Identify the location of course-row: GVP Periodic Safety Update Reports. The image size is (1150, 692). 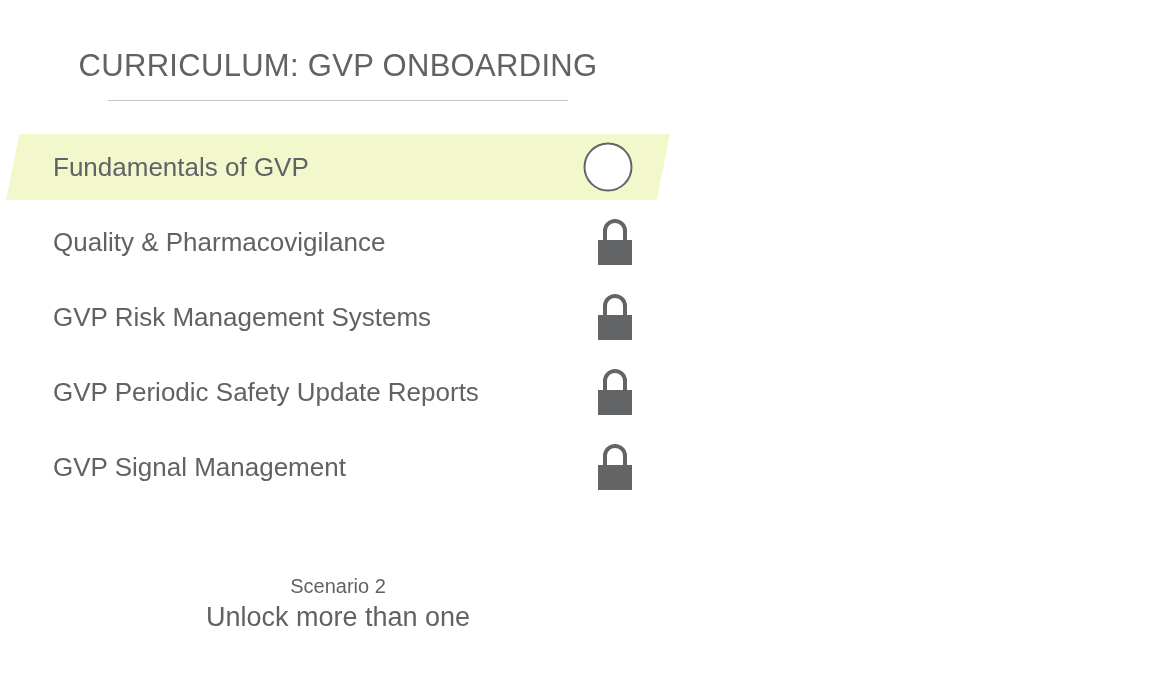
(338, 392).